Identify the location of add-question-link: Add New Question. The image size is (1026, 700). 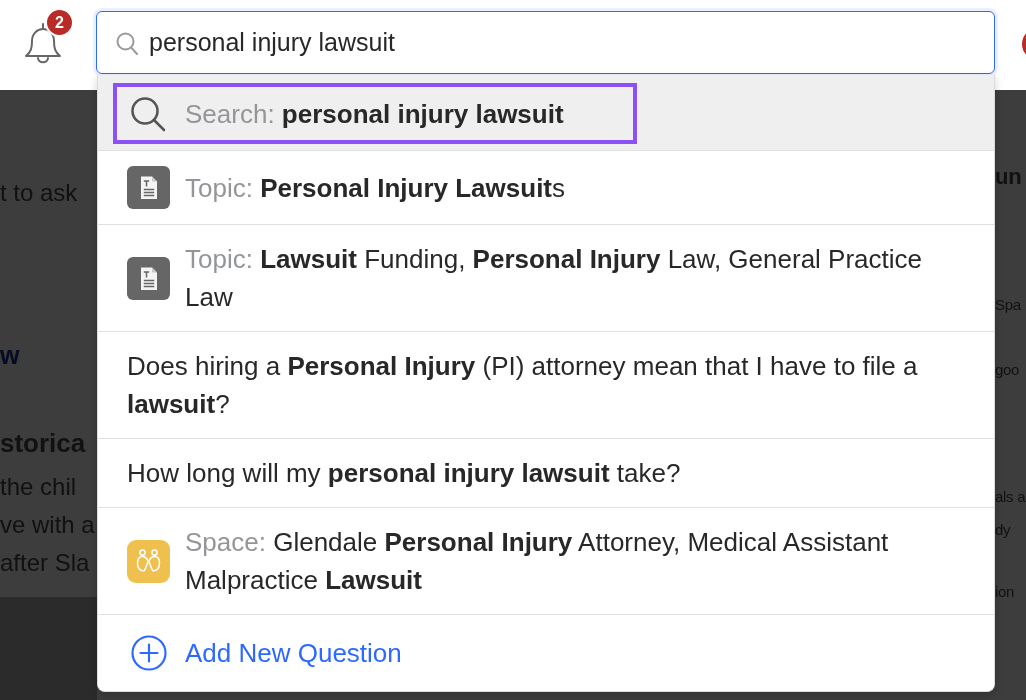
(293, 653).